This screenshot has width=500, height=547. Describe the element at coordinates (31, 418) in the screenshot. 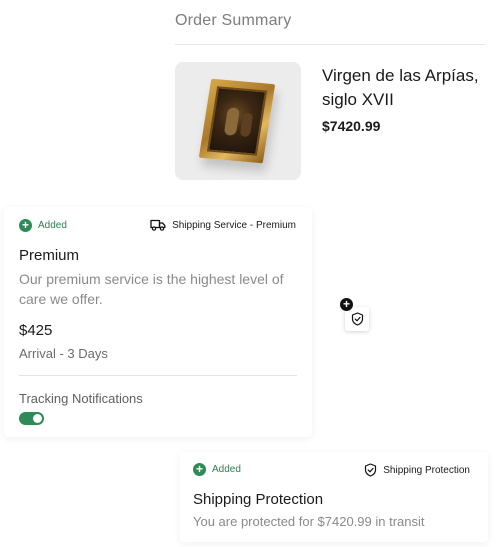

I see `tracking-toggle` at that location.